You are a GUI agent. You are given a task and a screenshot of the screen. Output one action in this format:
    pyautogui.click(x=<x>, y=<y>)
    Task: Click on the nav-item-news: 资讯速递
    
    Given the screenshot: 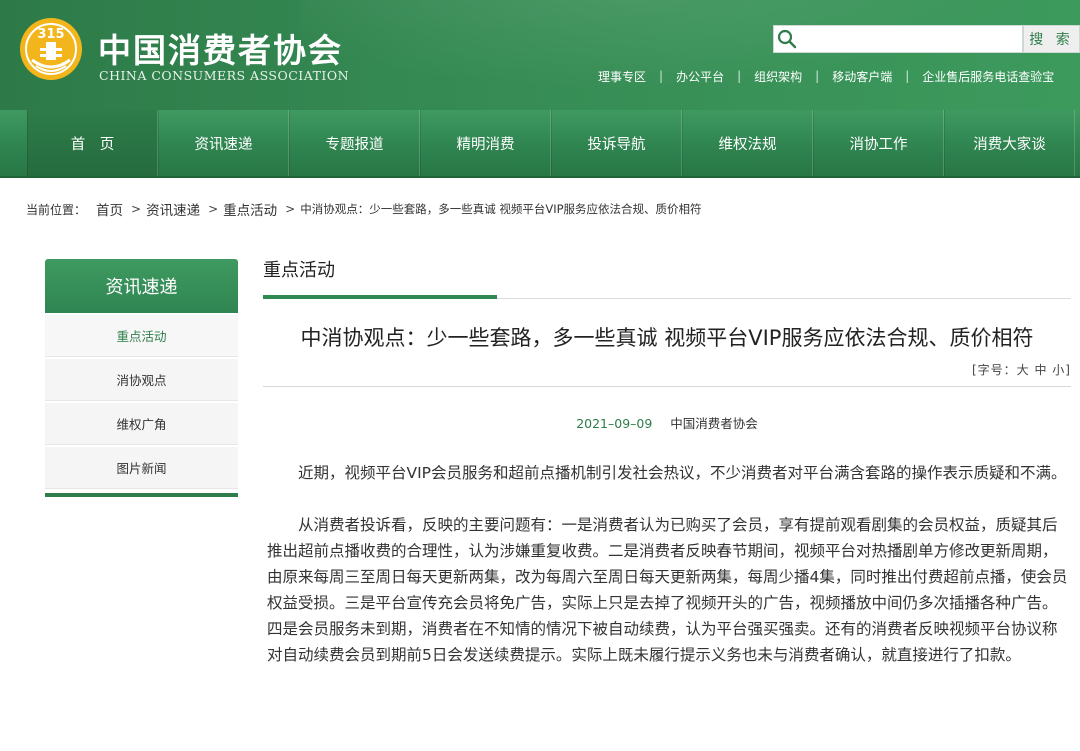 What is the action you would take?
    pyautogui.click(x=223, y=143)
    